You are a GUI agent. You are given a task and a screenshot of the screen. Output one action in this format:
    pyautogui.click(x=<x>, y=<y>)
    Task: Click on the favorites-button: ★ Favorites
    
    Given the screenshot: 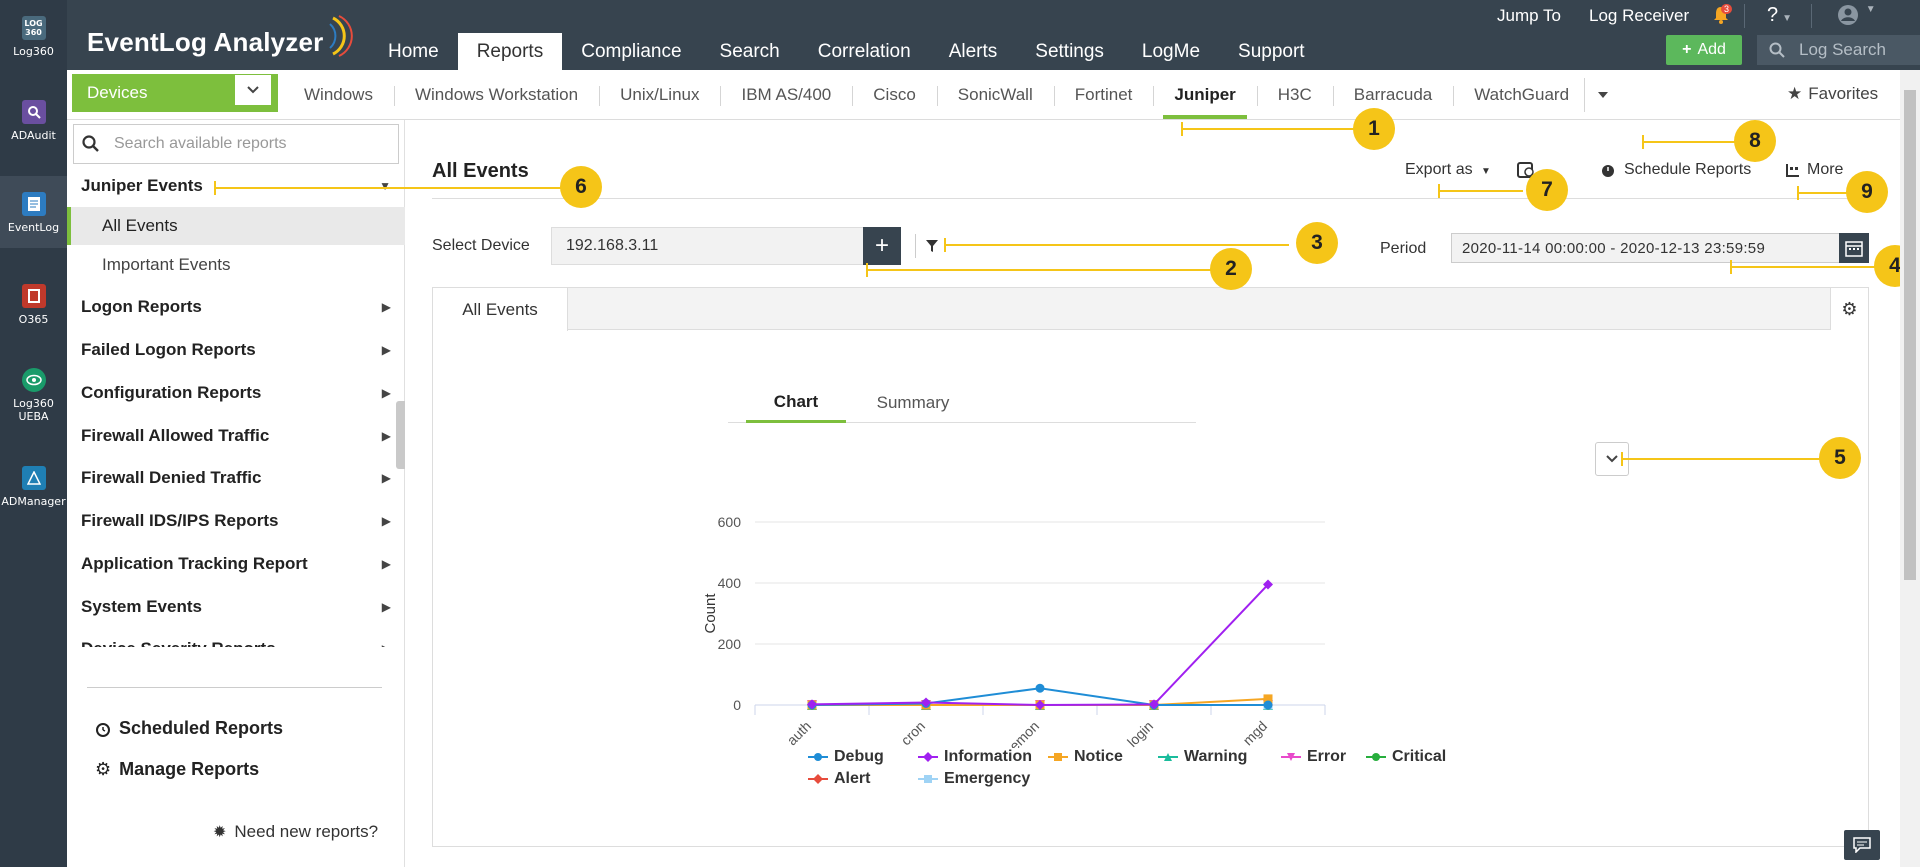 What is the action you would take?
    pyautogui.click(x=1832, y=94)
    